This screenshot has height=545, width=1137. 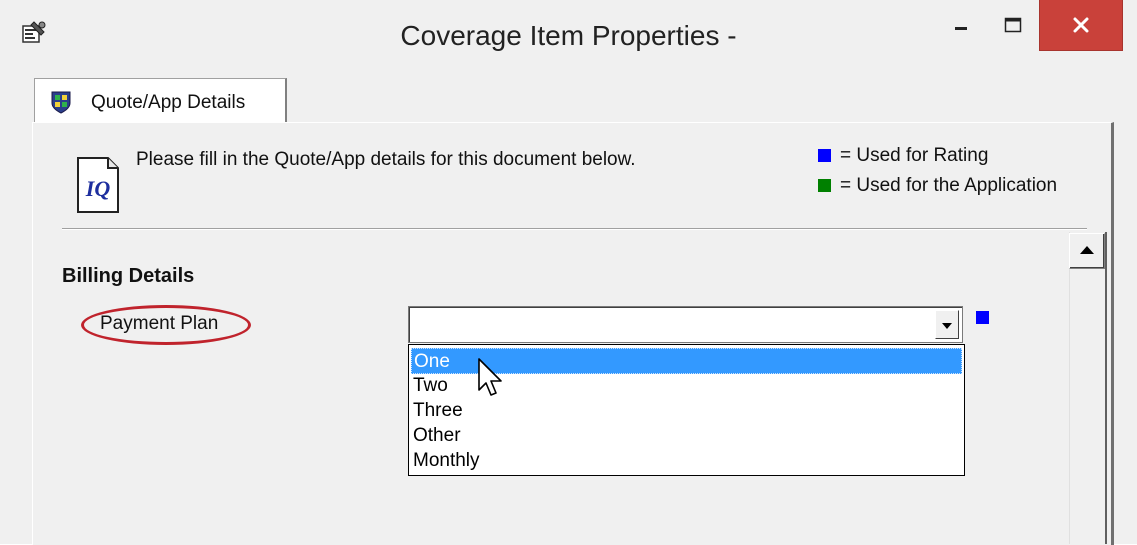 I want to click on option-monthly: Monthly, so click(x=686, y=461).